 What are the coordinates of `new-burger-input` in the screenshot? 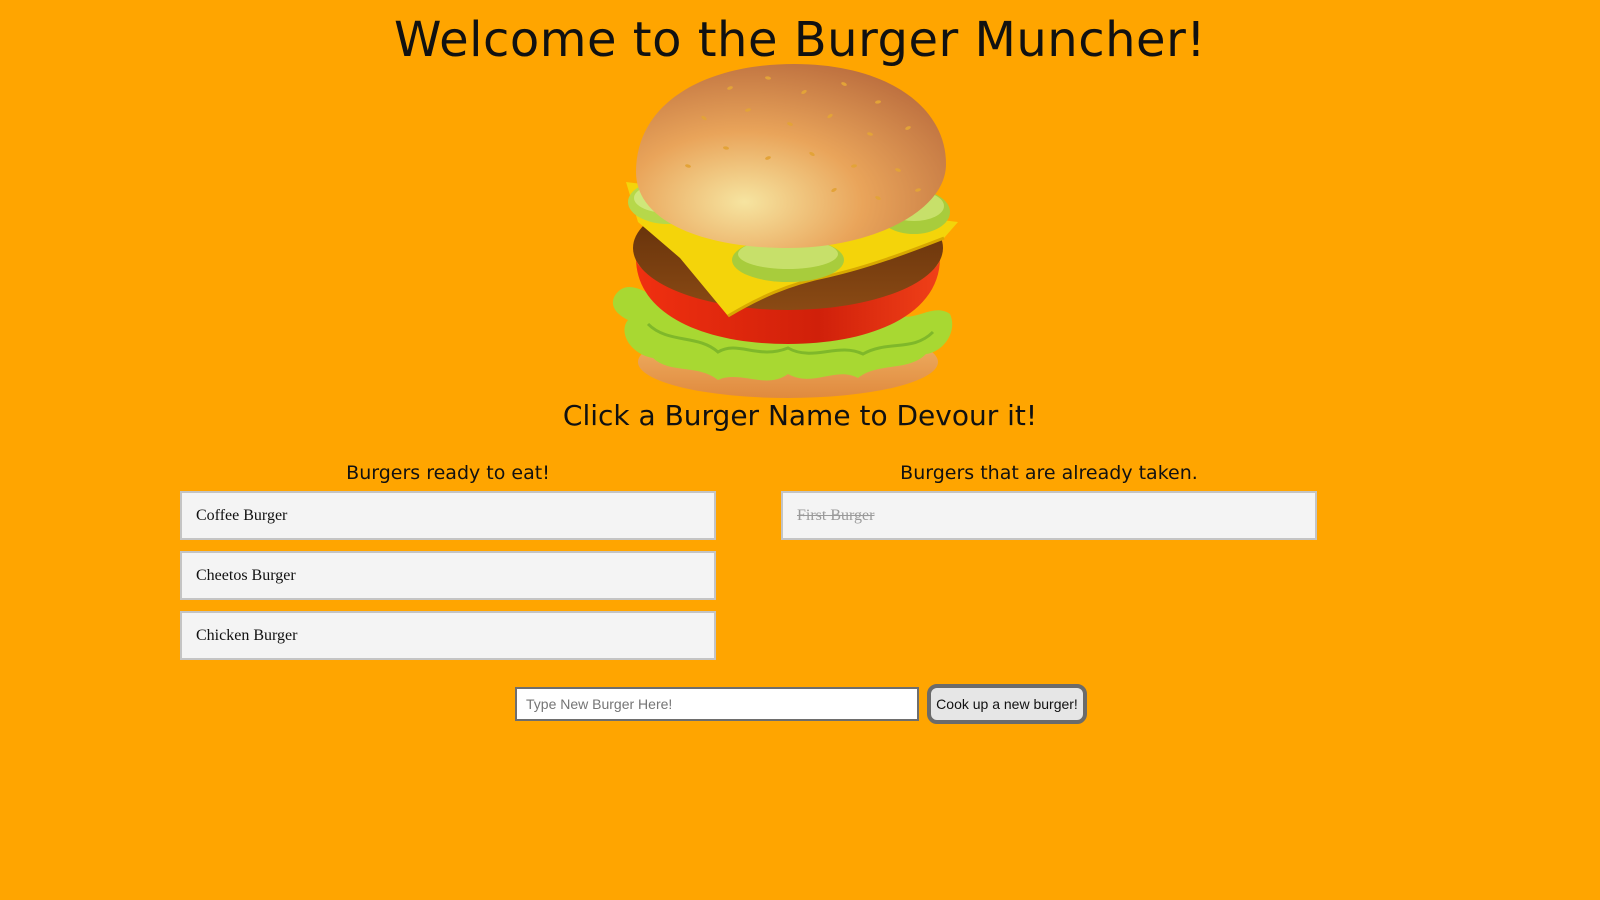 It's located at (717, 704).